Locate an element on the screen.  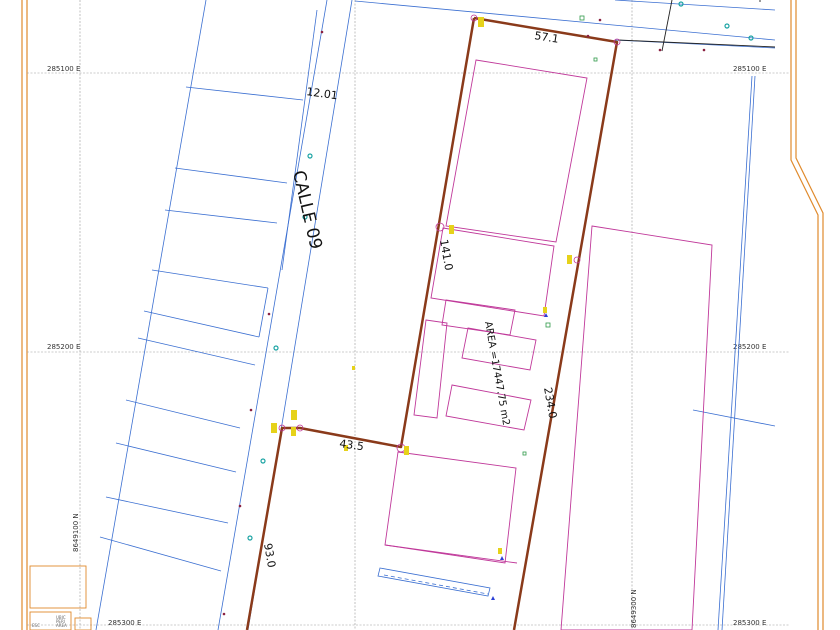
legend-text-3: ESC is located at coordinates (36, 625).